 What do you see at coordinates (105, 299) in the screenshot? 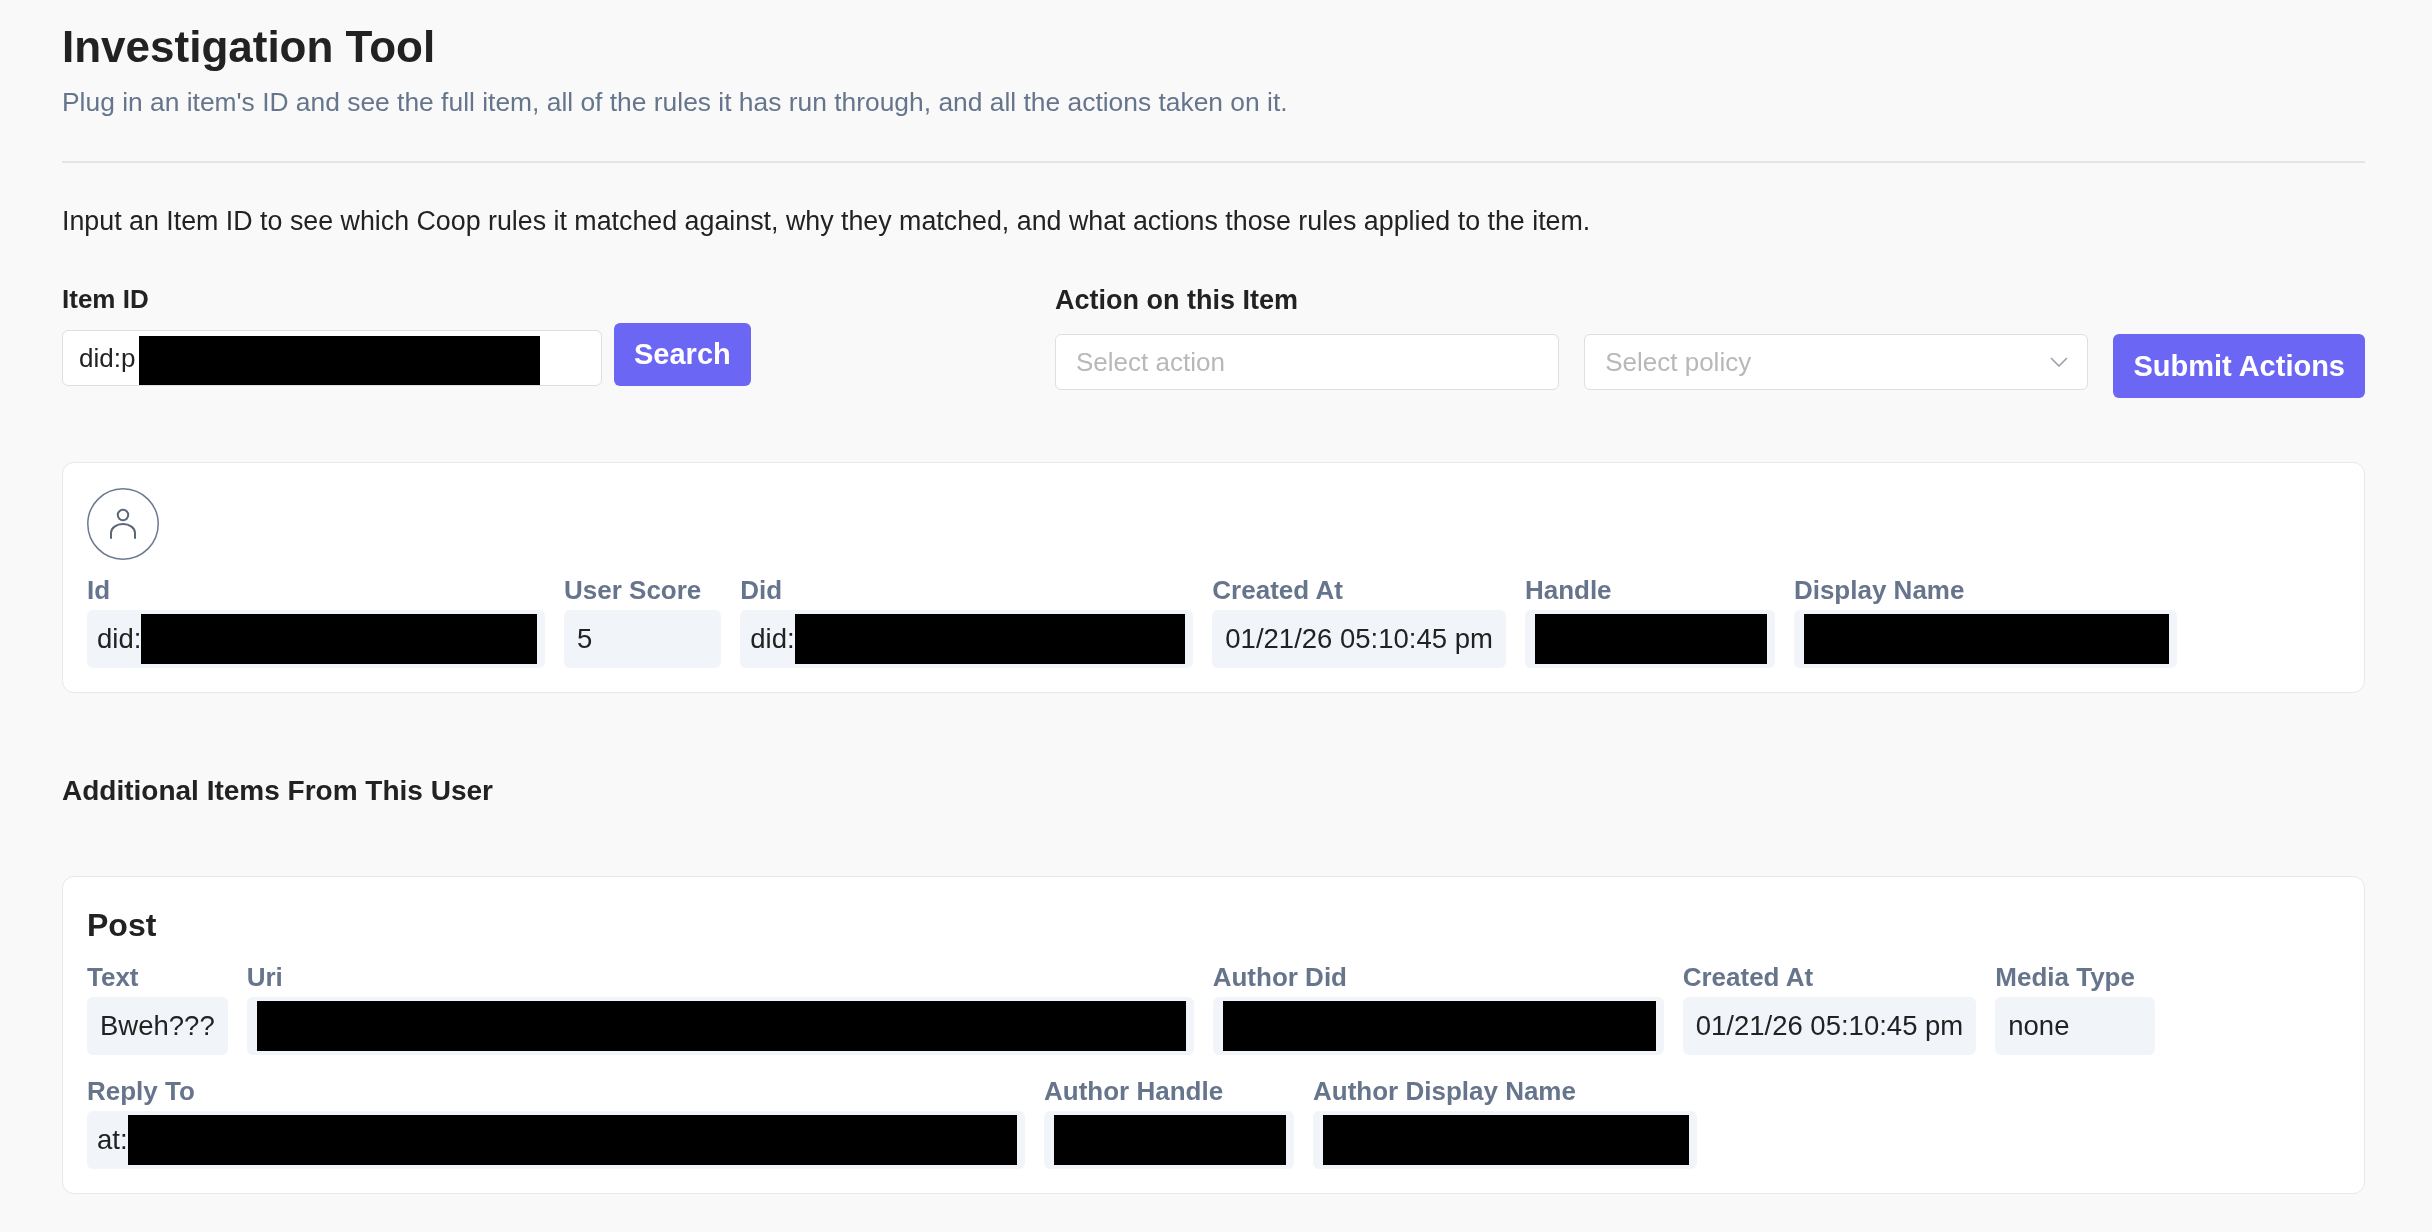
I see `field-label: Item ID` at bounding box center [105, 299].